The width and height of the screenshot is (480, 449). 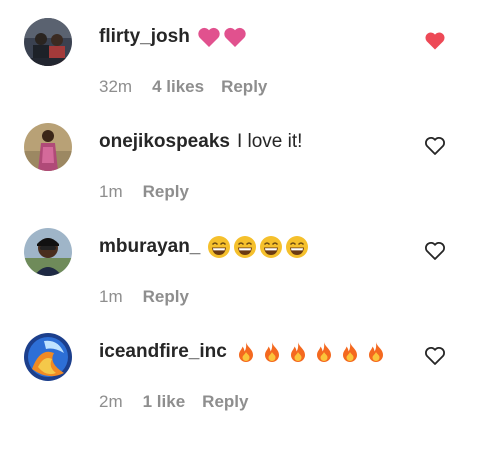 I want to click on comment-time: 32m, so click(x=116, y=86).